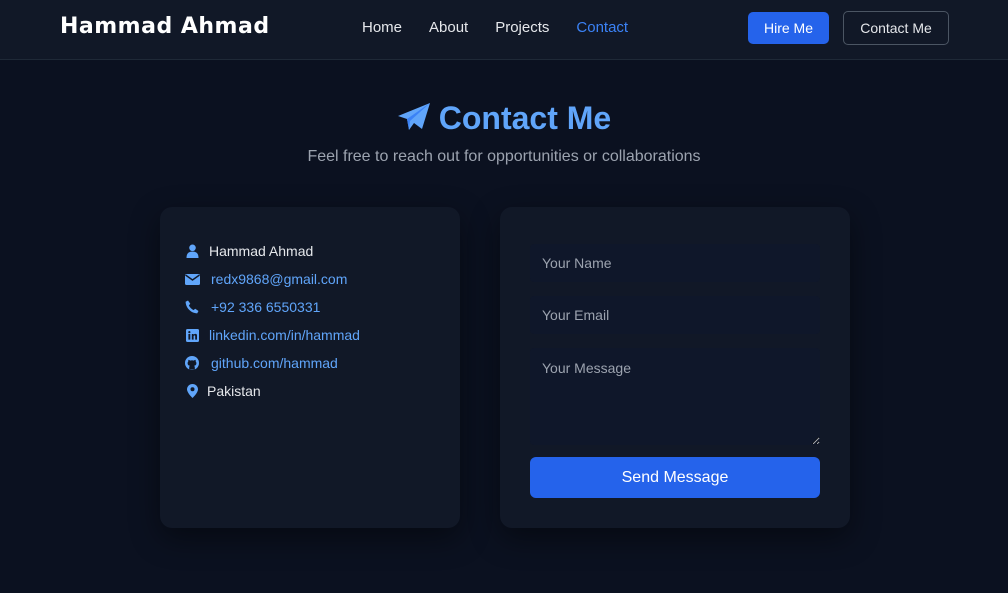  I want to click on info-email: redx9868@gmail.com, so click(279, 279).